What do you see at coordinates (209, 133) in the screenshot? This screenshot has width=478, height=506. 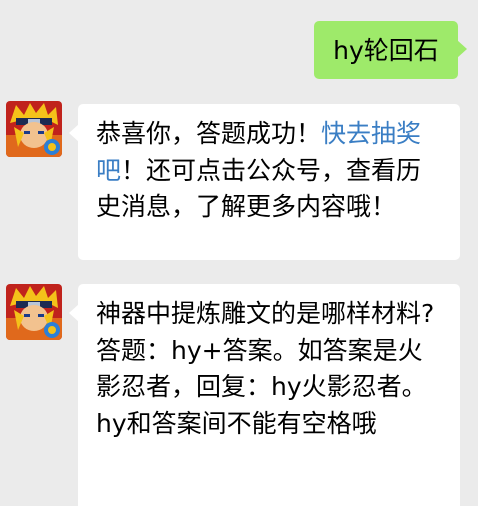 I see `reply-text: 恭喜你，答题成功！` at bounding box center [209, 133].